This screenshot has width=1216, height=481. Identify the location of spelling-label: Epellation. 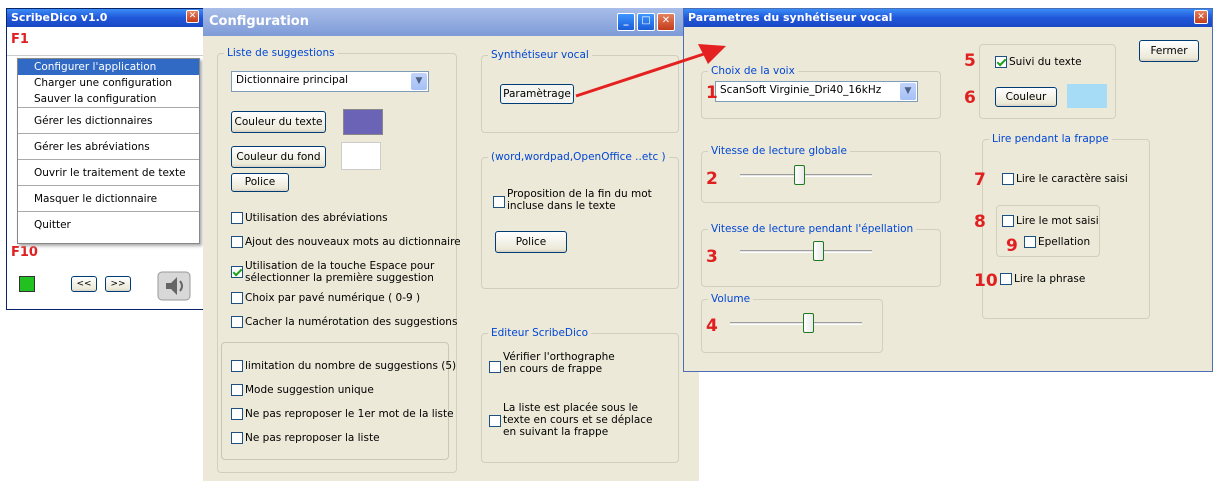
(1064, 242).